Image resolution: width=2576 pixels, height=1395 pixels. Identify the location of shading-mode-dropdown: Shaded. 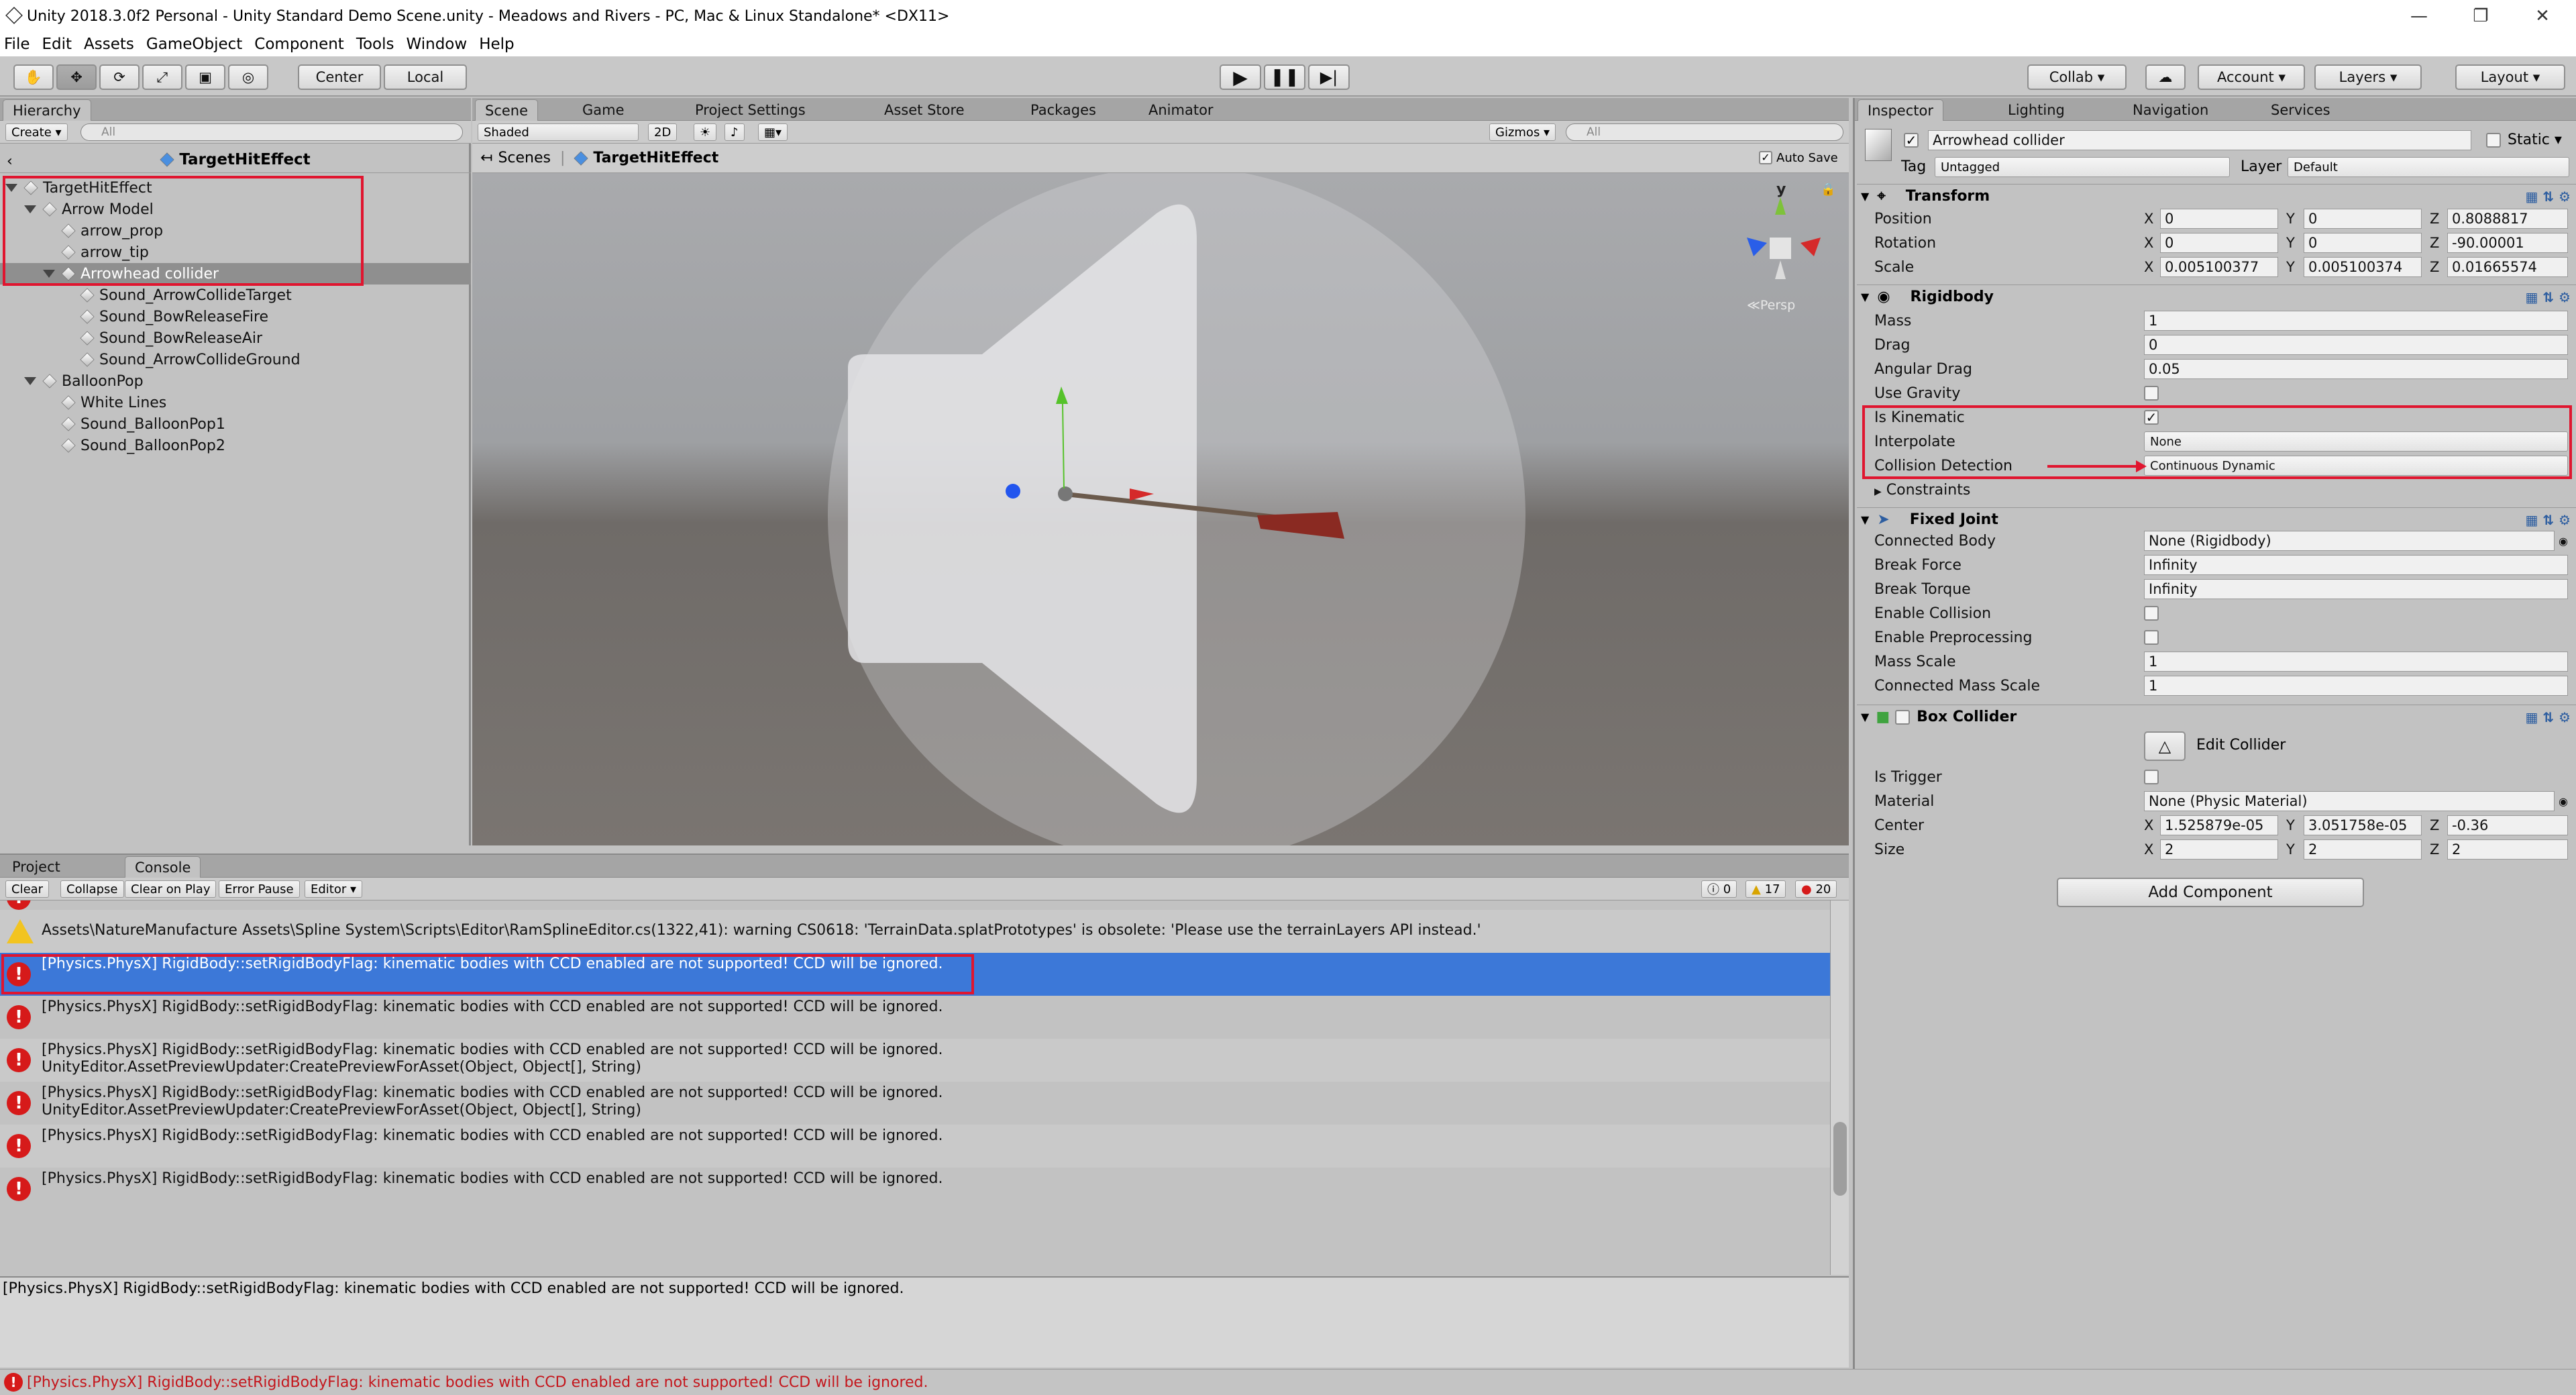
(558, 132).